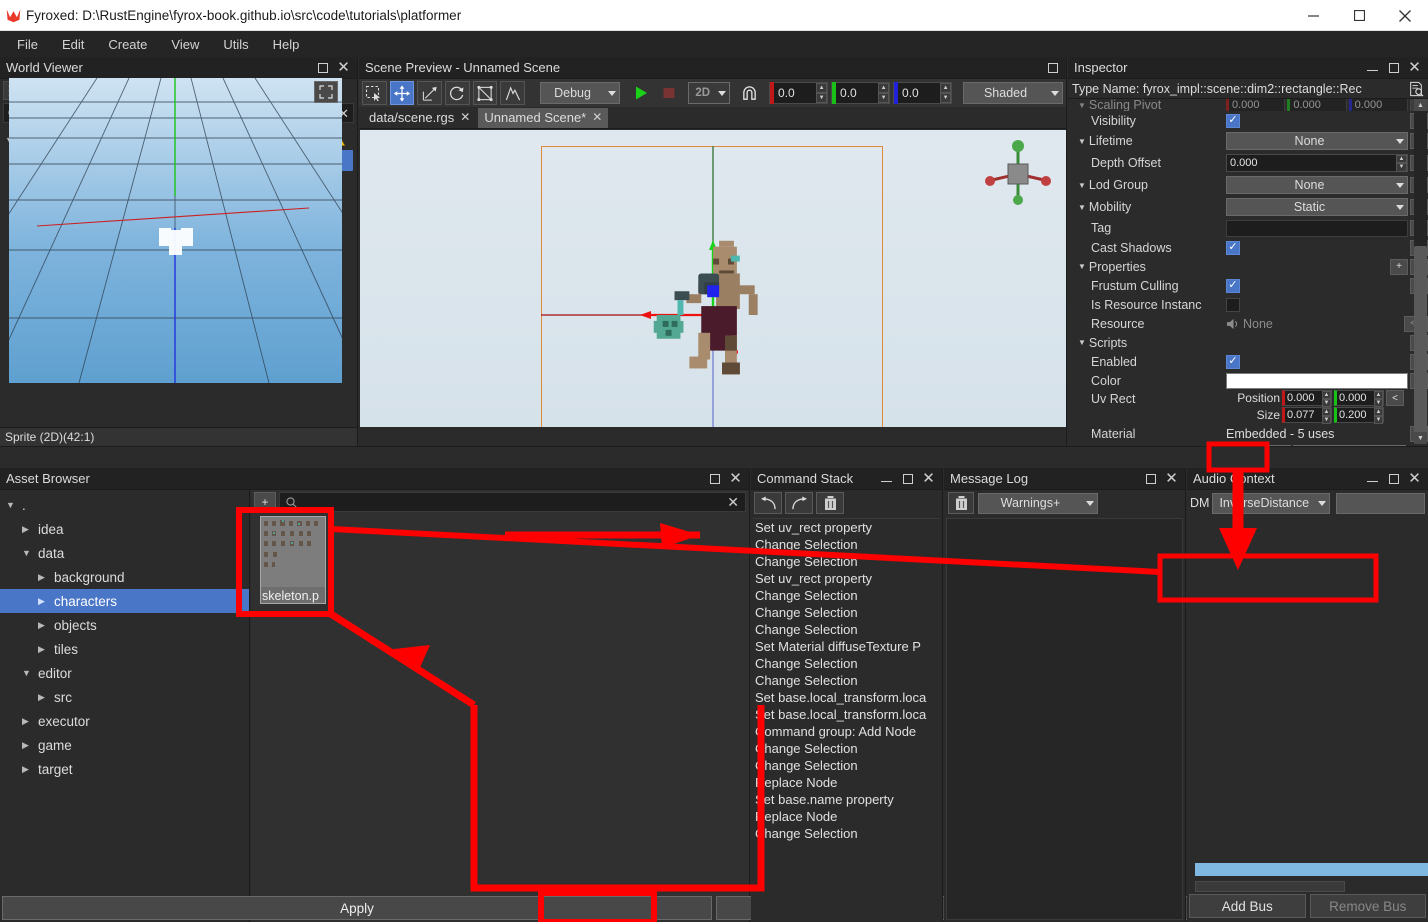 Image resolution: width=1428 pixels, height=922 pixels. I want to click on asset-tree-characters: ▶ characters, so click(124, 601).